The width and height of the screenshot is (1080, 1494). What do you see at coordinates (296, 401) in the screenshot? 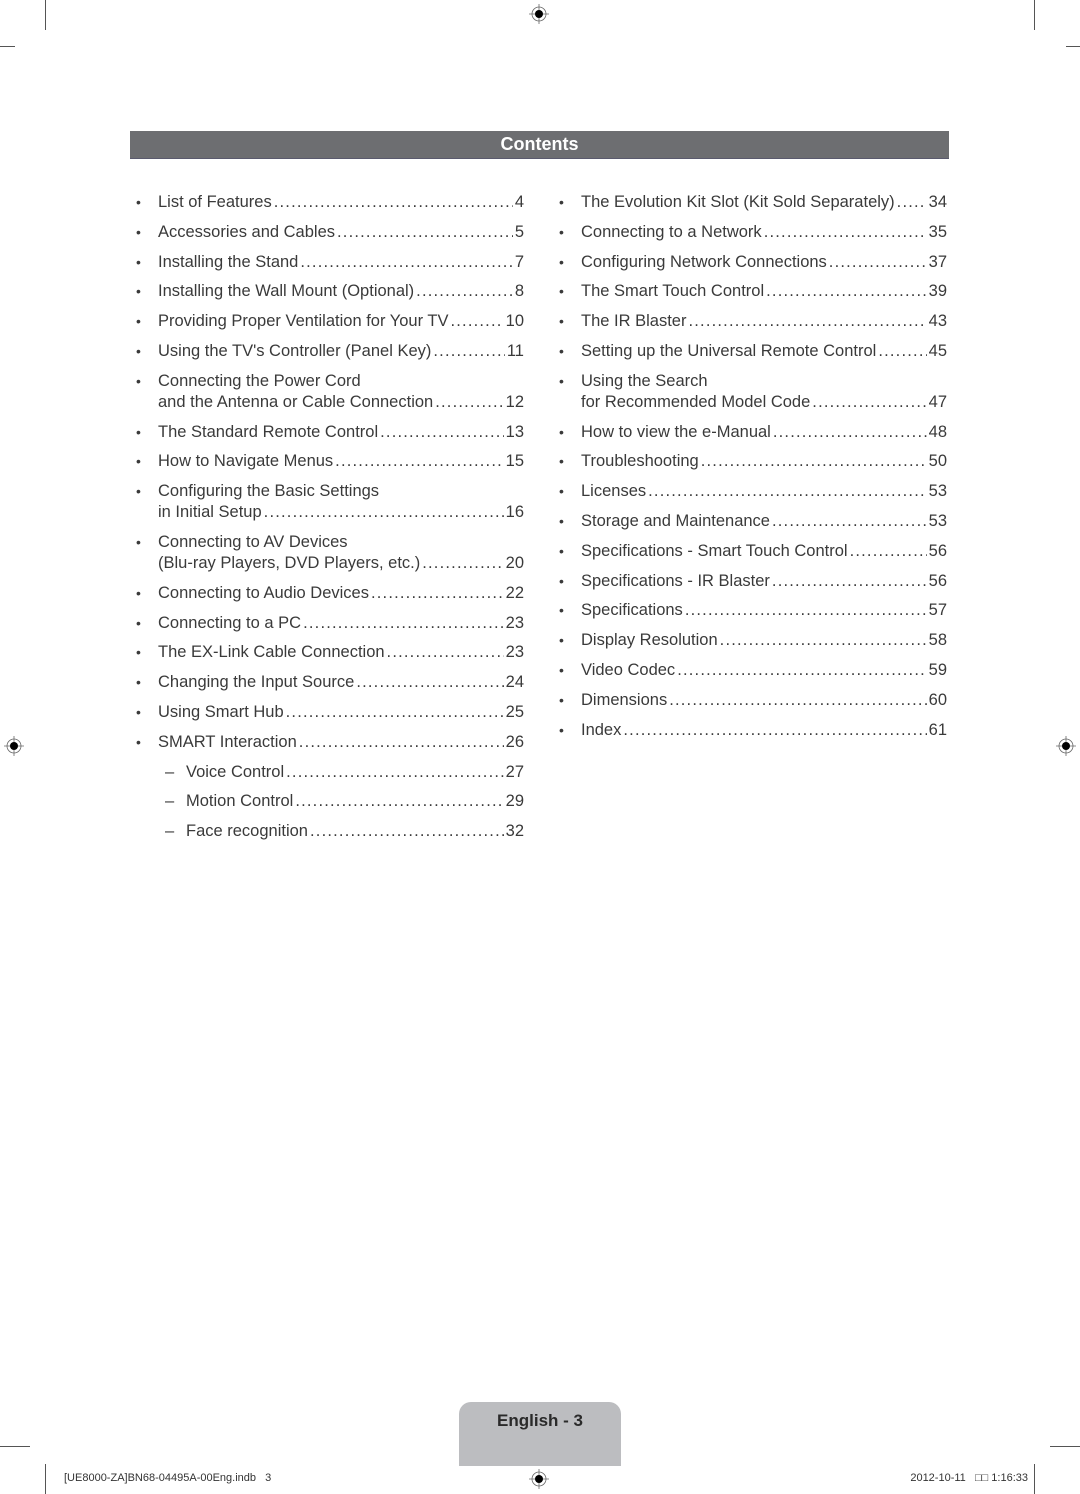
I see `toc-entry-title: and the Antenna or Cable Connection` at bounding box center [296, 401].